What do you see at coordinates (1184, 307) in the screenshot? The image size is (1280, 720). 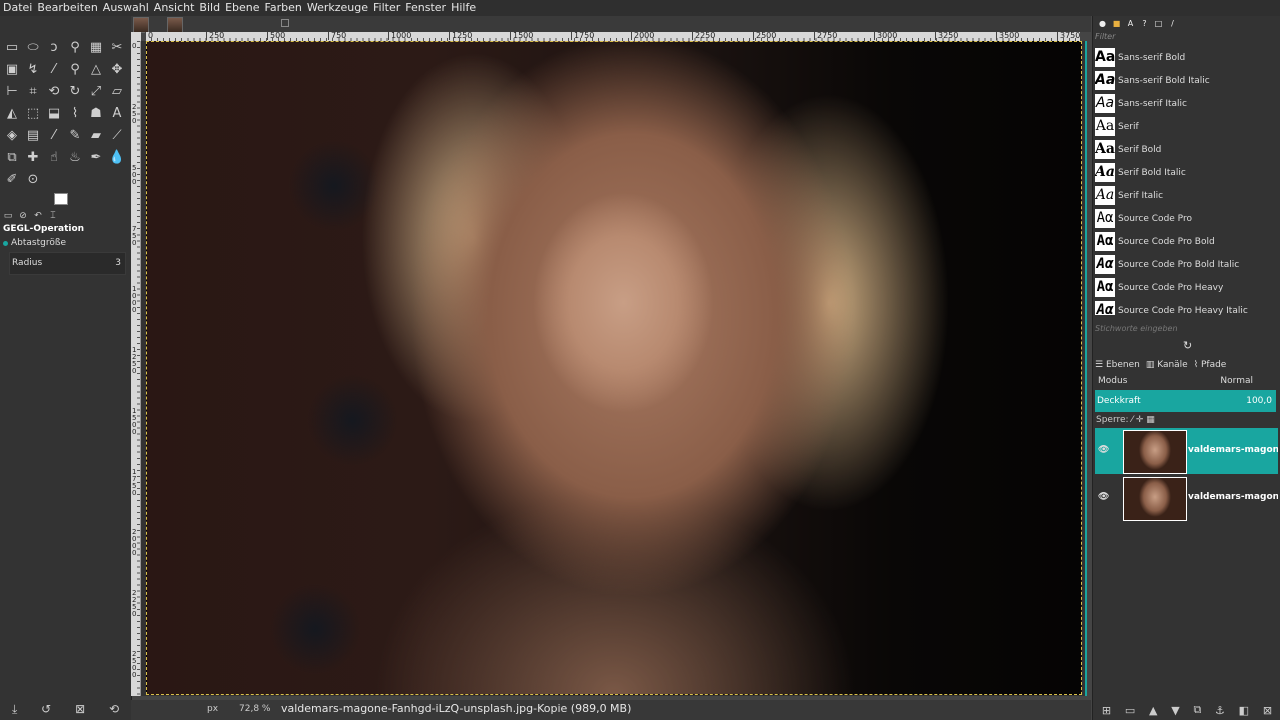 I see `font-list-item: Aα Source Code Pro Heavy Italic` at bounding box center [1184, 307].